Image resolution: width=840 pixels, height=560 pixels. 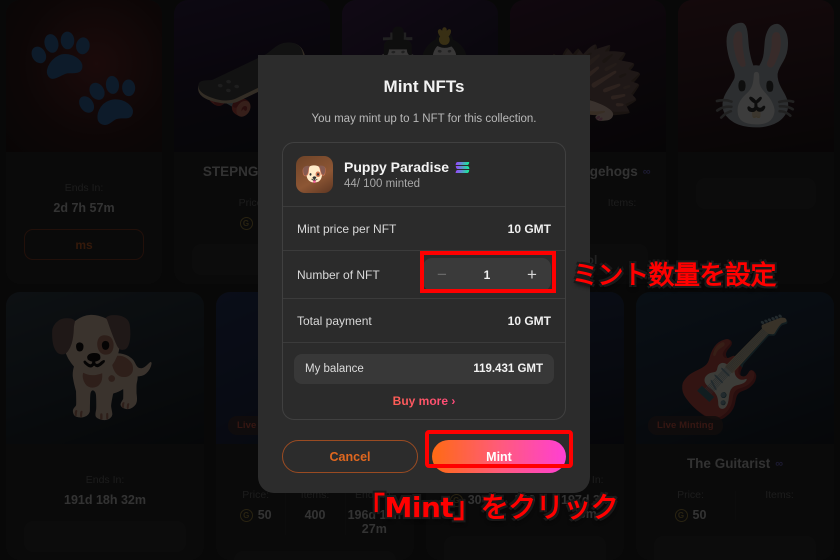 I want to click on collection-name: Puppy Paradise, so click(x=397, y=167).